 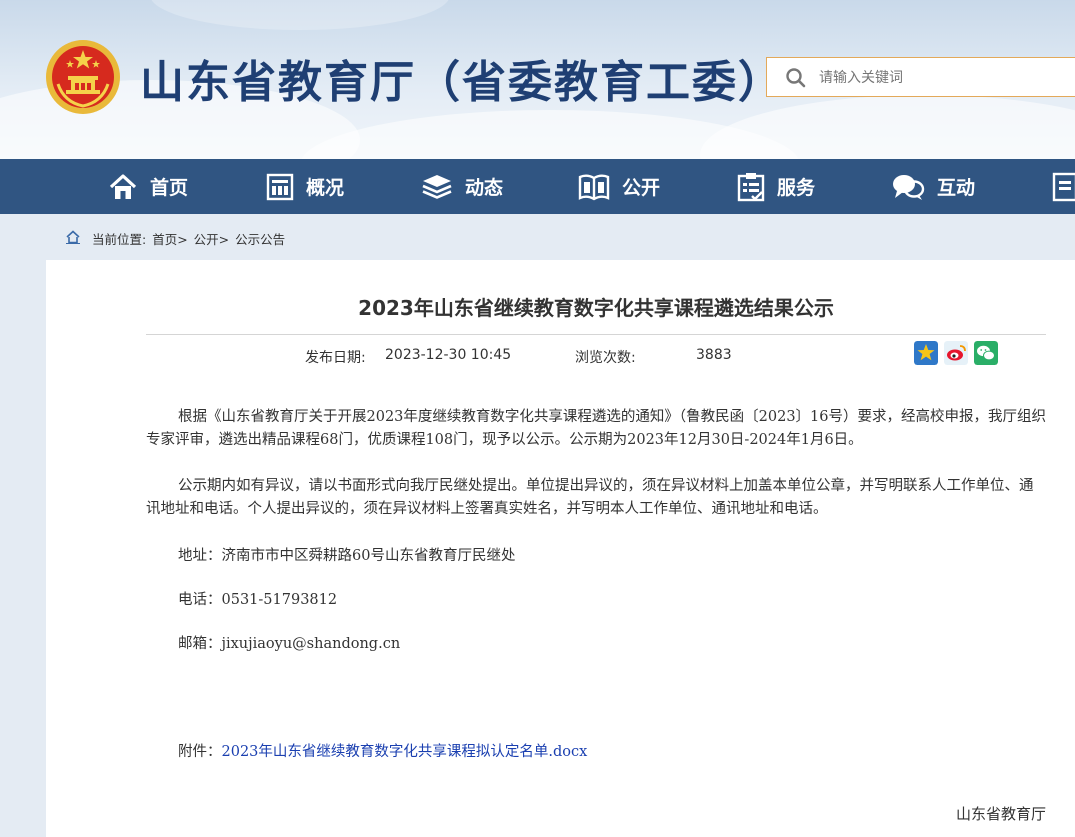 I want to click on publish-date-label: 发布日期:, so click(x=335, y=358).